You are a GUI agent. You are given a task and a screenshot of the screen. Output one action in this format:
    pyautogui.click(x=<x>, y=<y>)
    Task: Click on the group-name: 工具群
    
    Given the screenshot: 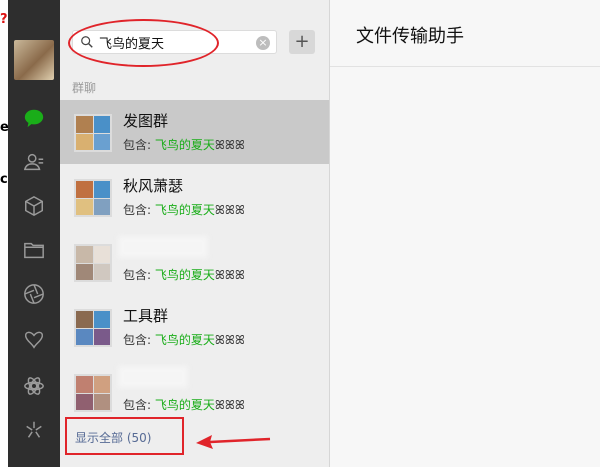 What is the action you would take?
    pyautogui.click(x=146, y=316)
    